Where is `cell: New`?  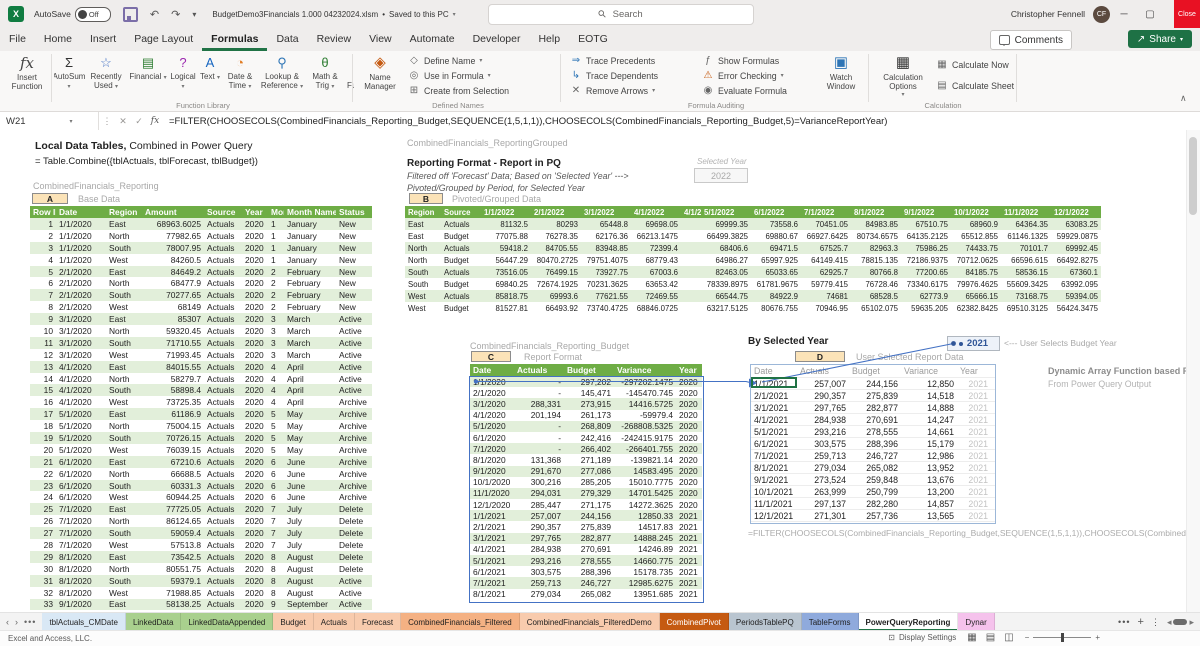 cell: New is located at coordinates (354, 260).